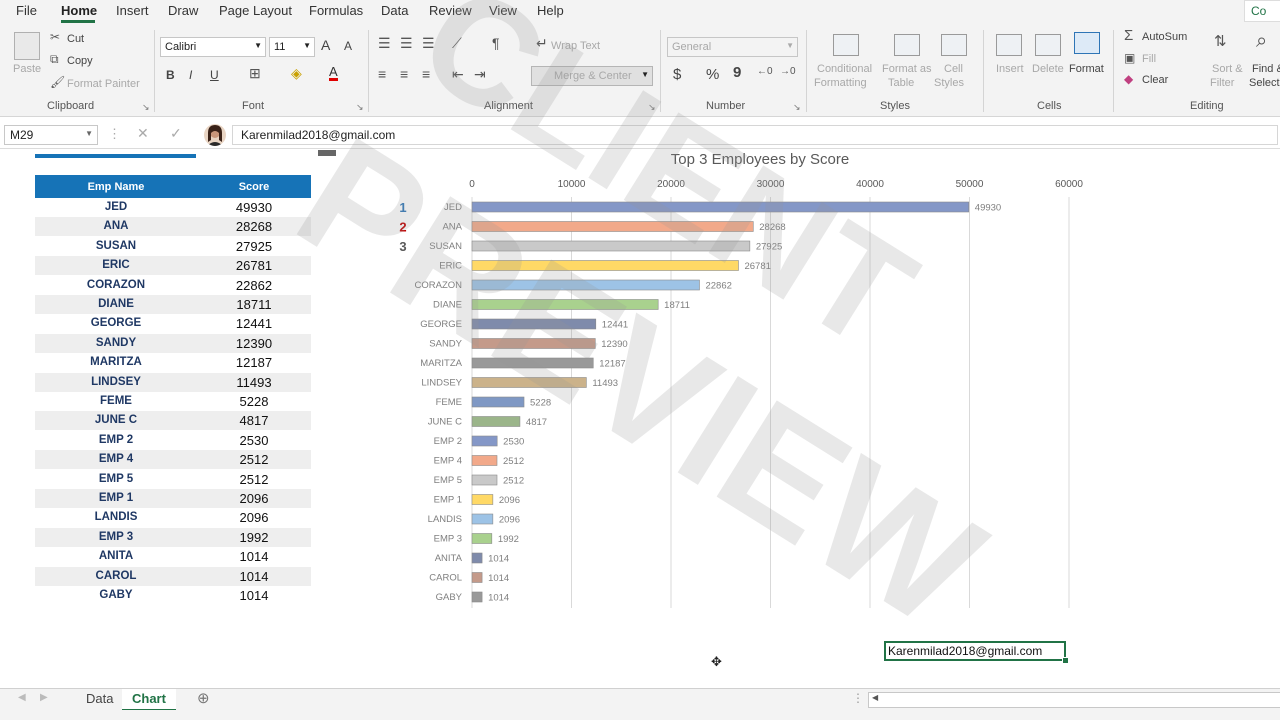 This screenshot has height=720, width=1280. What do you see at coordinates (954, 45) in the screenshot?
I see `cell-styles-icon` at bounding box center [954, 45].